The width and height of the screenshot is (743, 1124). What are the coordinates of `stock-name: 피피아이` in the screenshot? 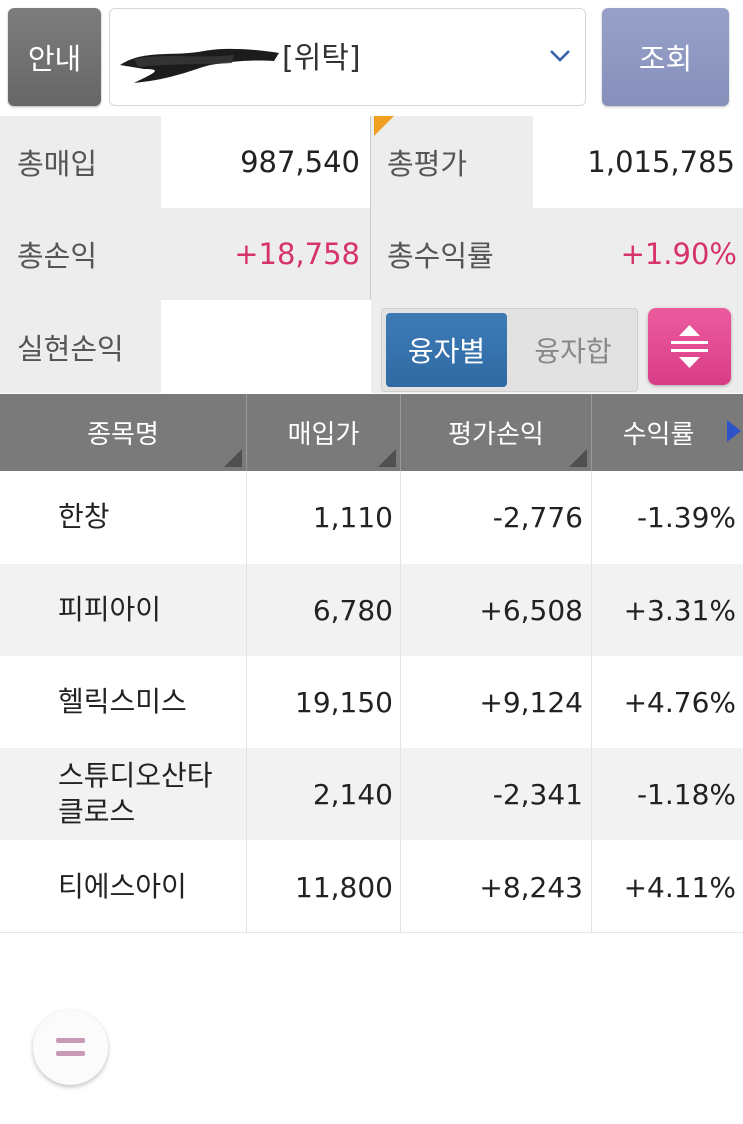 It's located at (110, 609).